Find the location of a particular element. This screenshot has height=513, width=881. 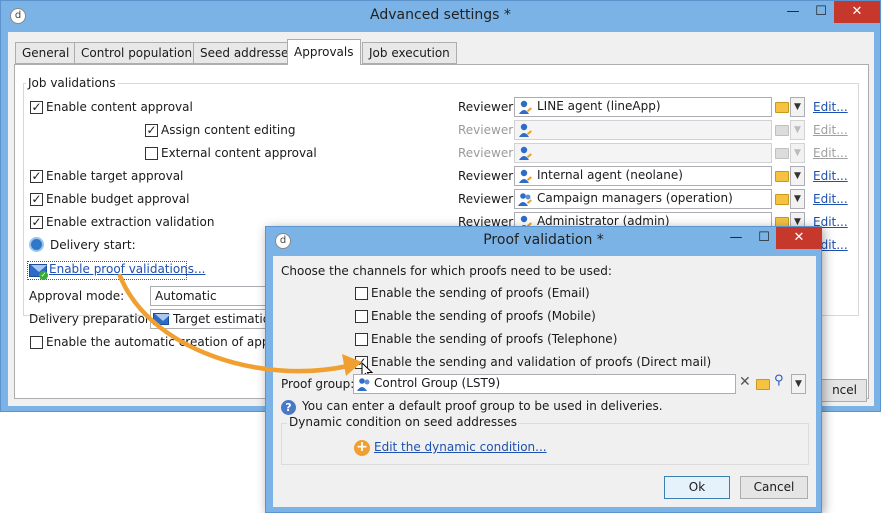

auto-creation-checkbox is located at coordinates (36, 342).